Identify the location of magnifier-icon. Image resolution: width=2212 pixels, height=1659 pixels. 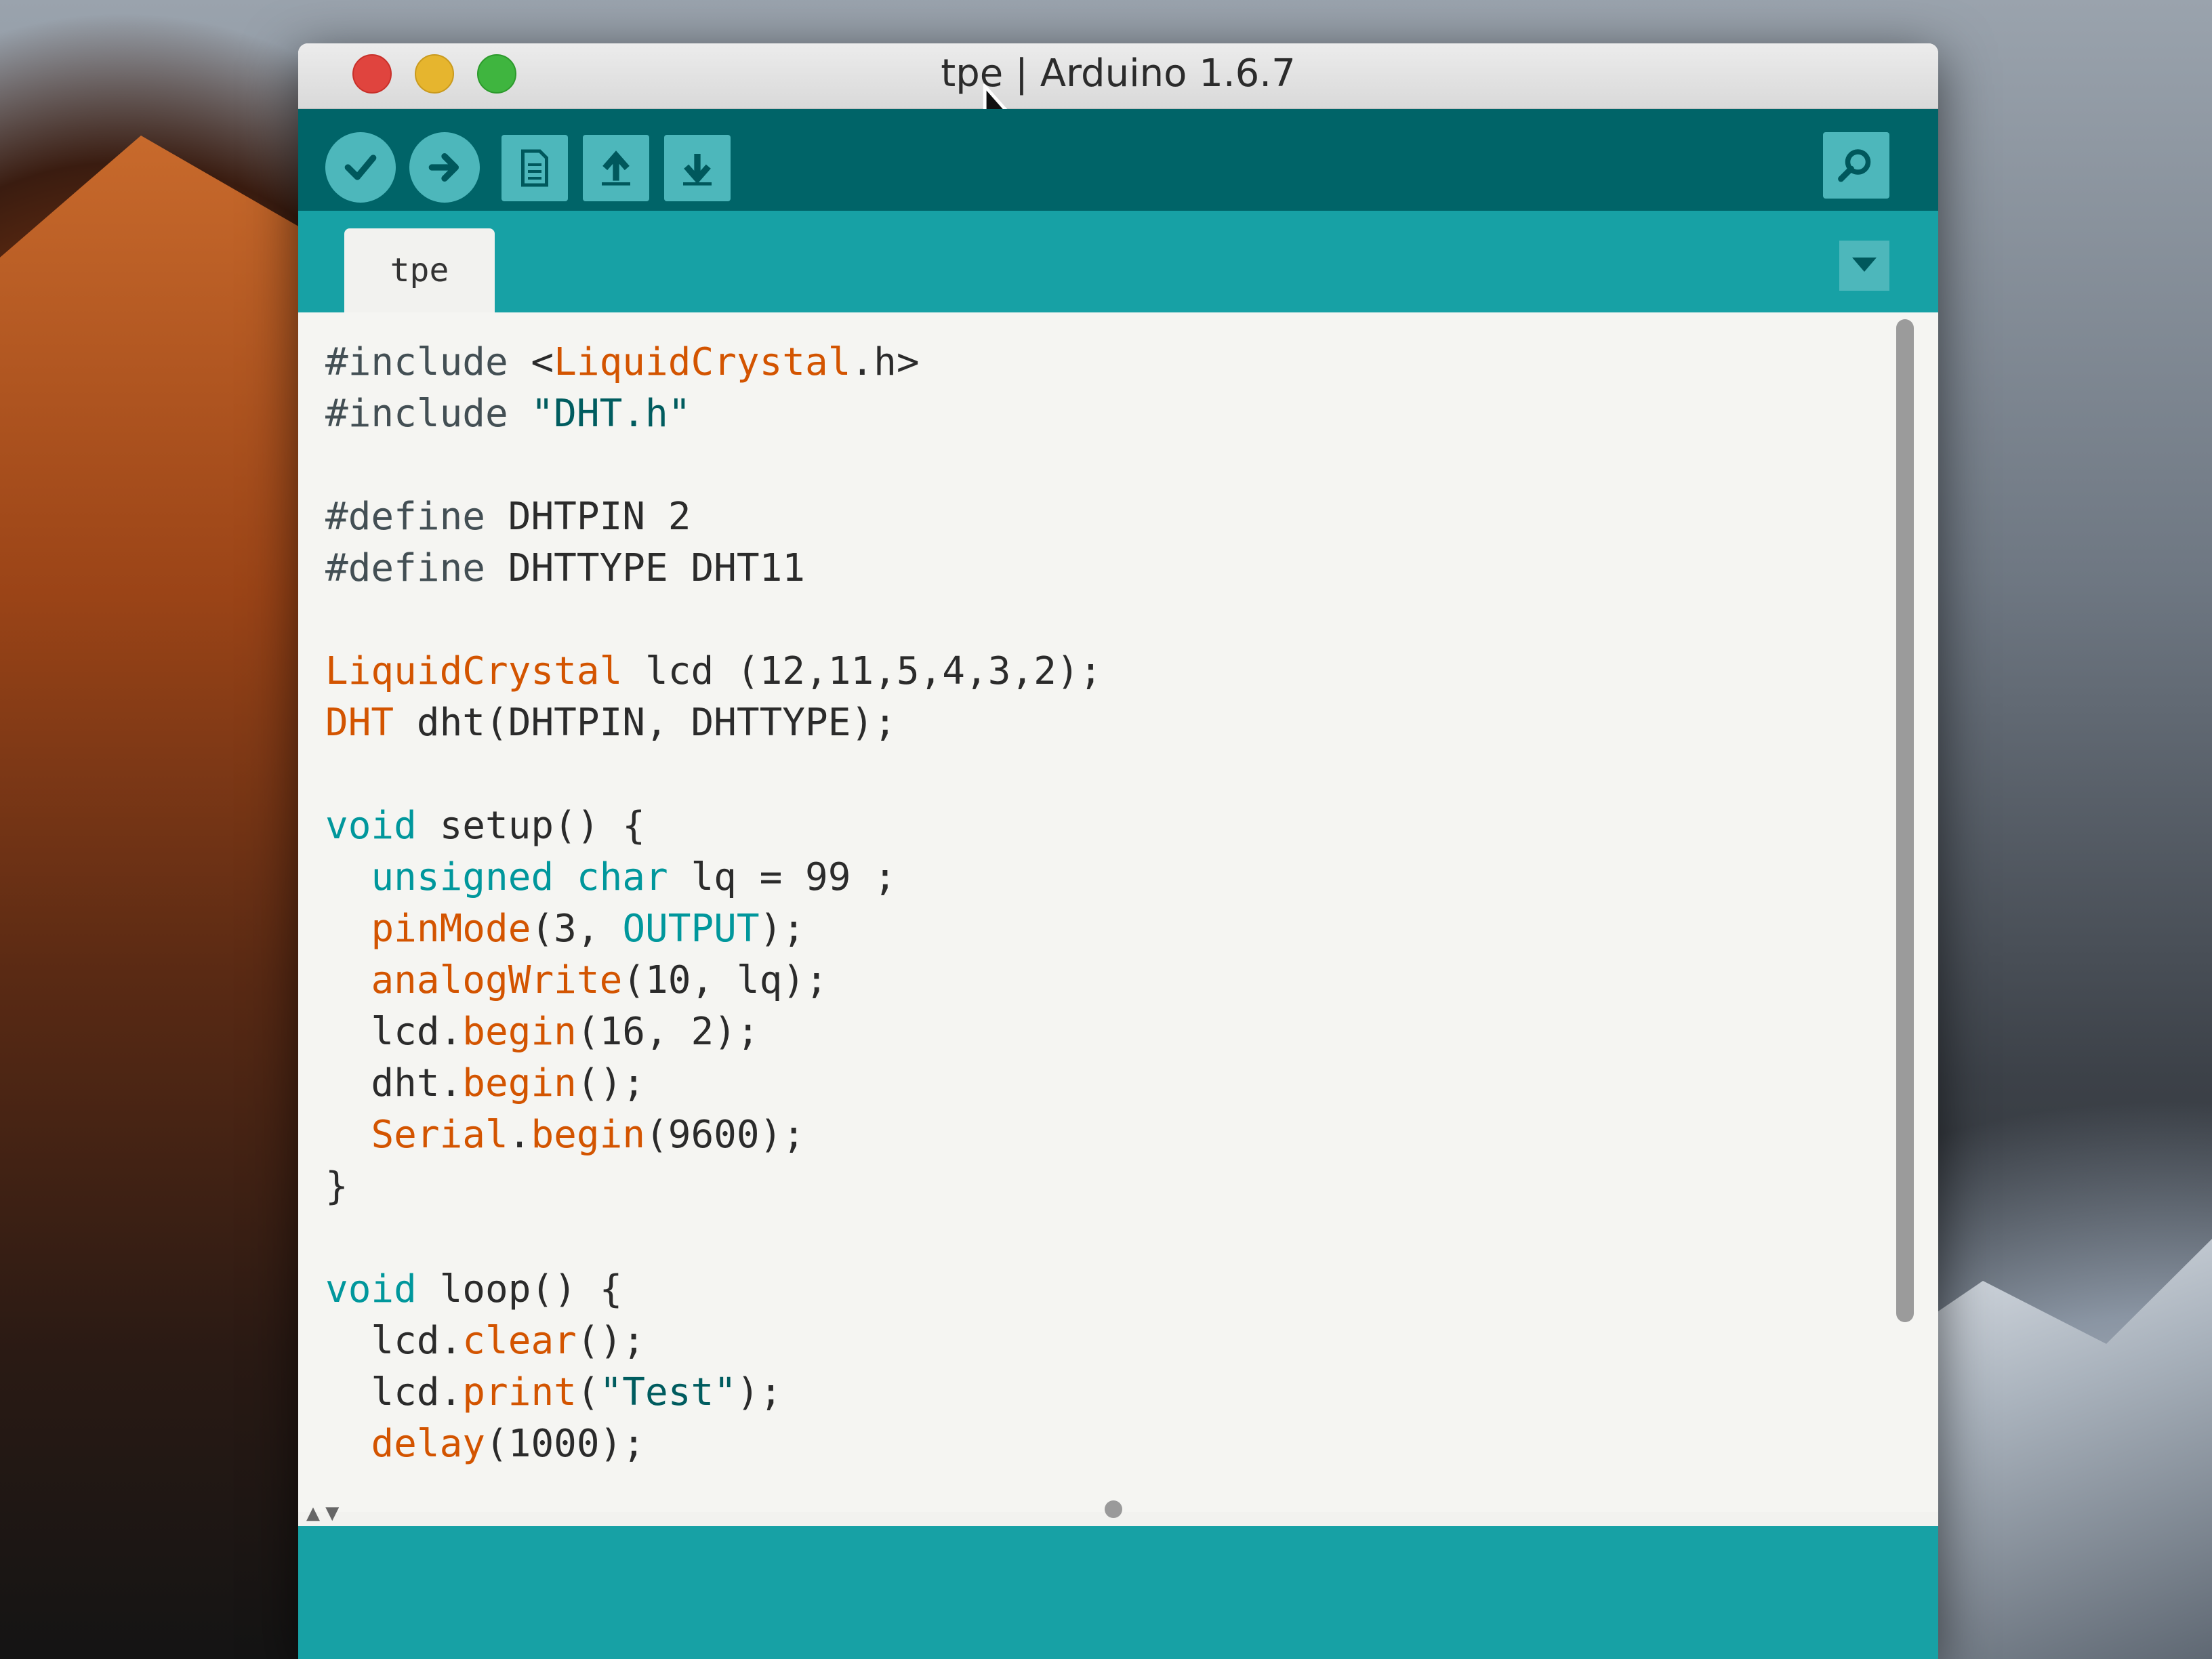
(1855, 165).